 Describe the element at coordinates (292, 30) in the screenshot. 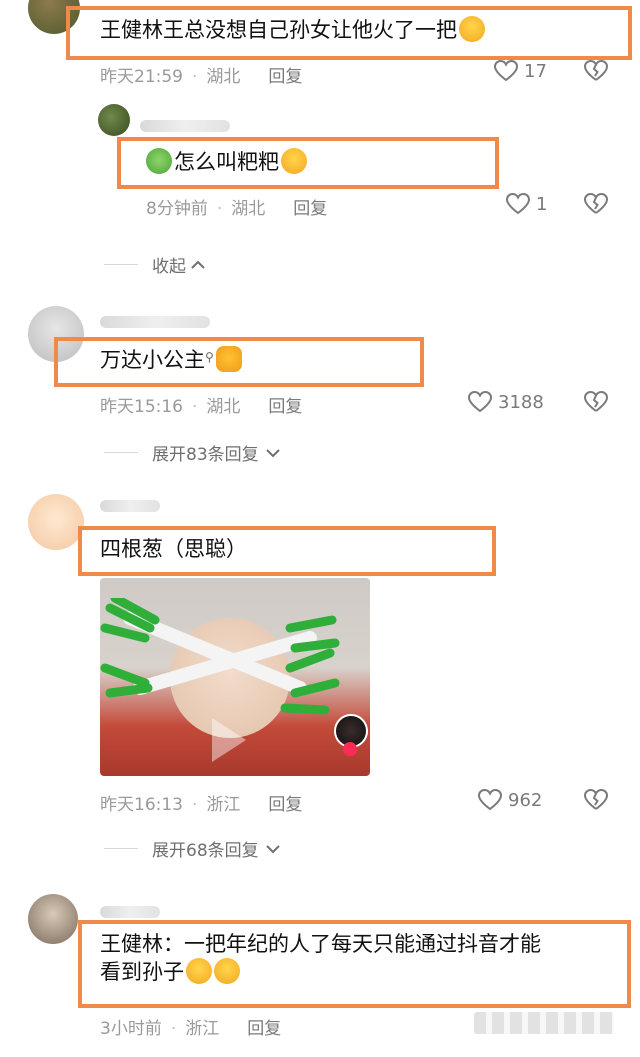

I see `comment-text: 王健林王总没想自己孙女让他火了一把` at that location.